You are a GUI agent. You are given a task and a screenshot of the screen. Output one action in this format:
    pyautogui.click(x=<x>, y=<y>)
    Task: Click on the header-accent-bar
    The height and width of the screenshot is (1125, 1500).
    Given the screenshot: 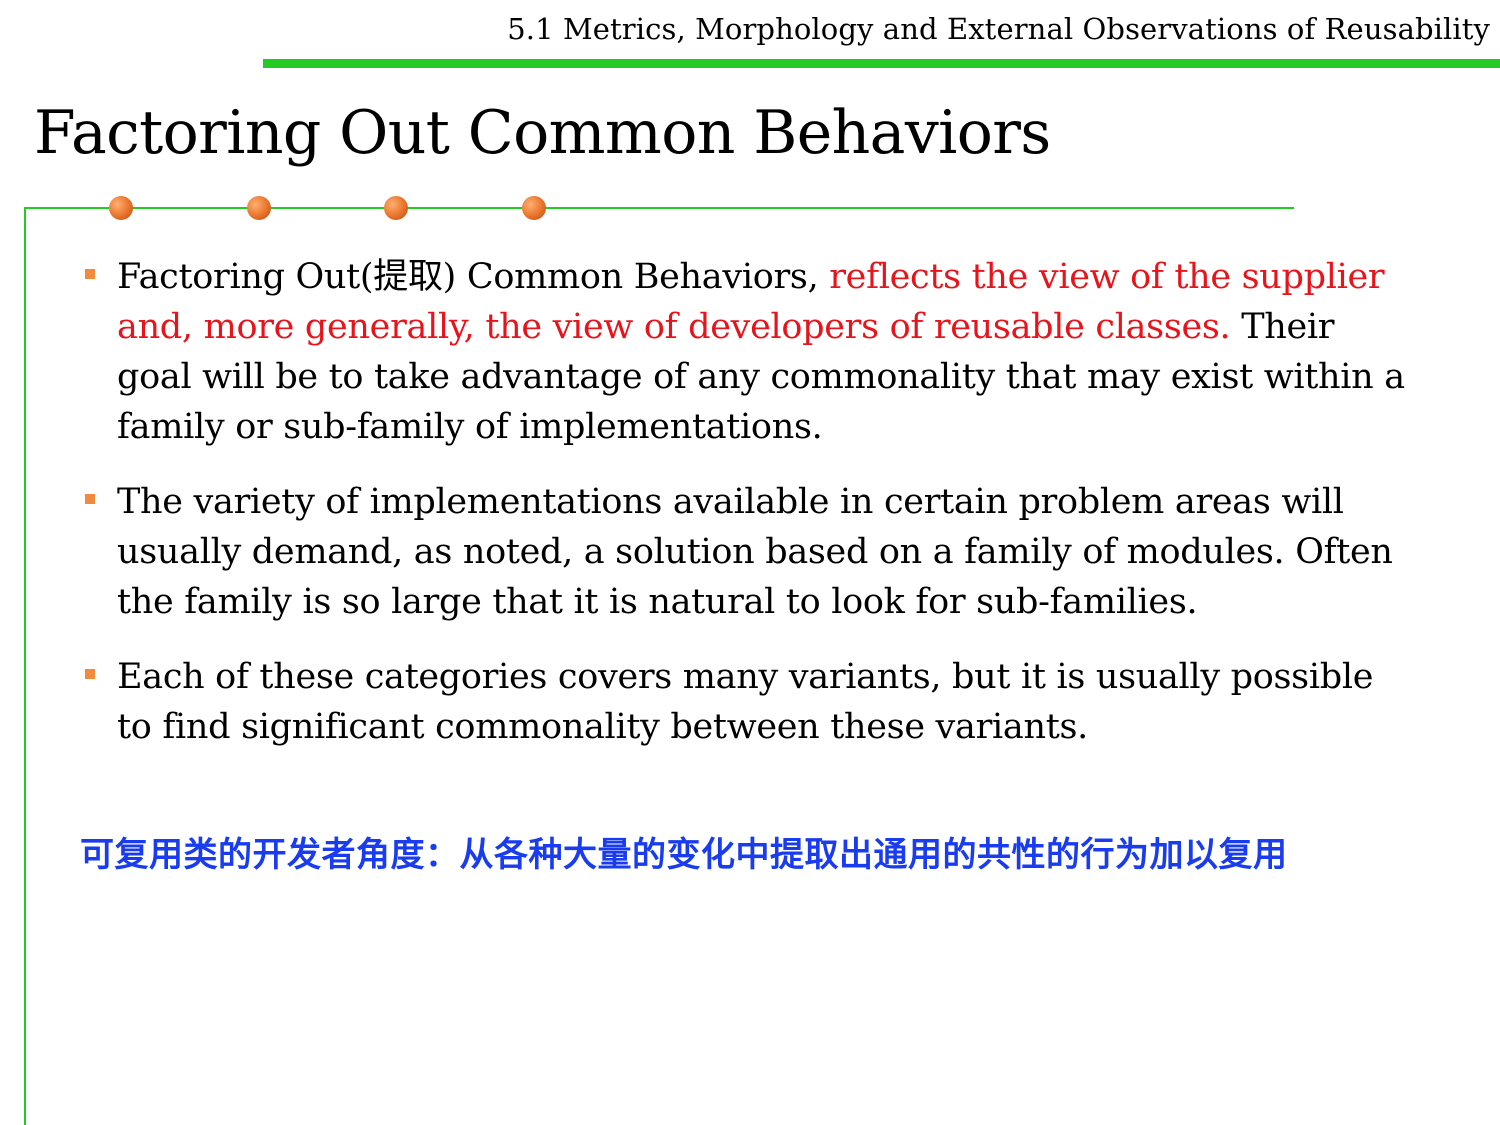 What is the action you would take?
    pyautogui.click(x=881, y=63)
    